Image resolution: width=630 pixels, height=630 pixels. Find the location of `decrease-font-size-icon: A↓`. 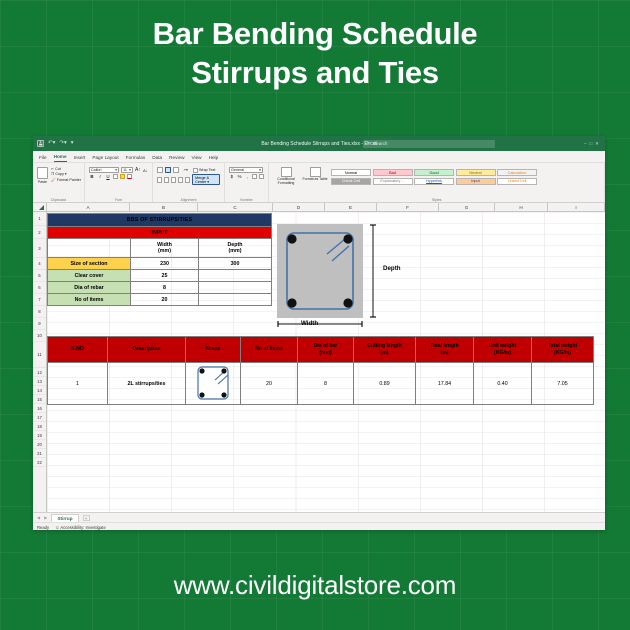

decrease-font-size-icon: A↓ is located at coordinates (145, 170).